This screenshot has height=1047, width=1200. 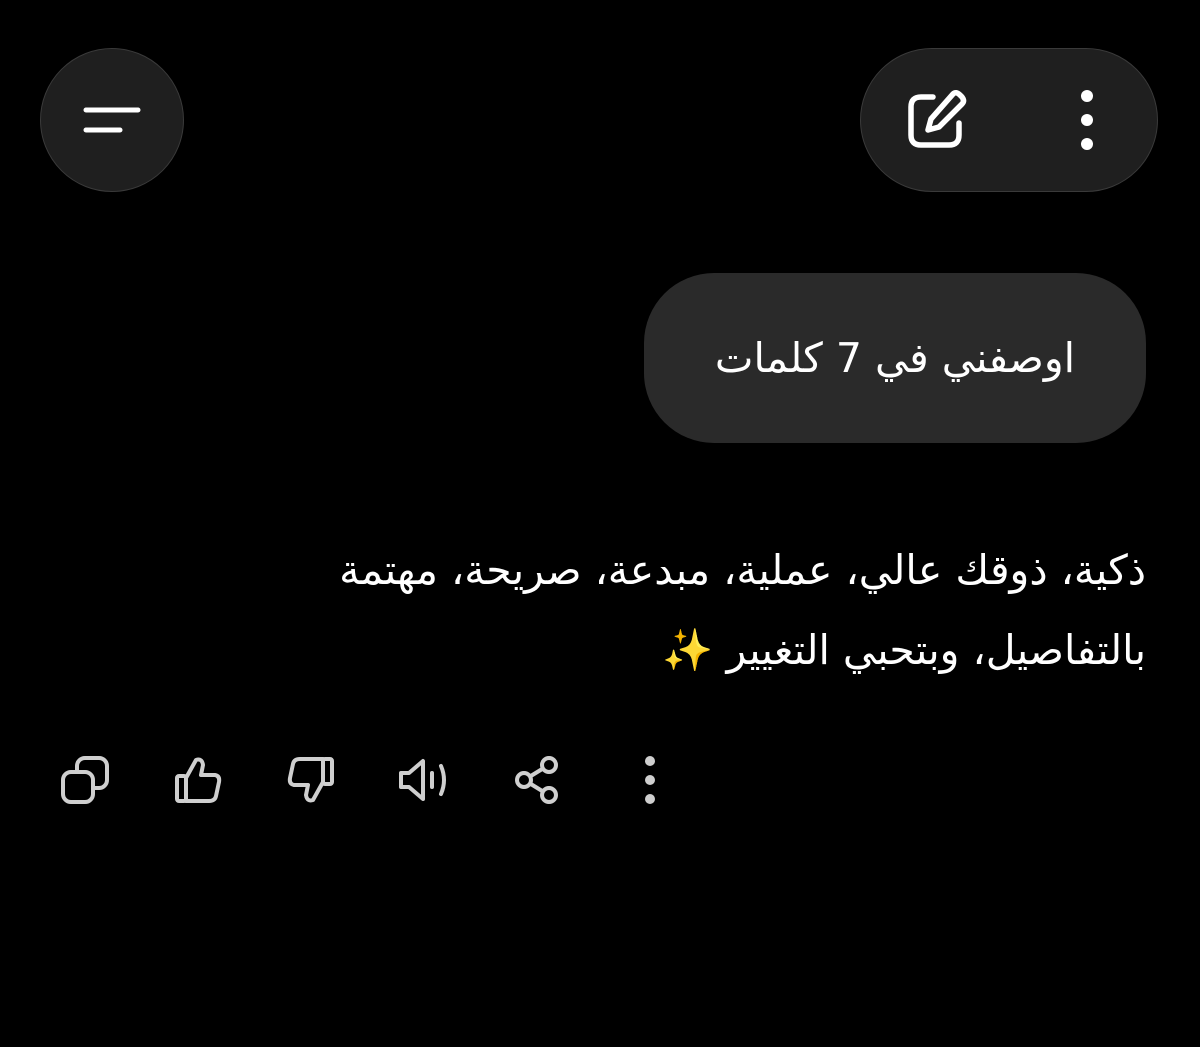 I want to click on menu-icon, so click(x=112, y=120).